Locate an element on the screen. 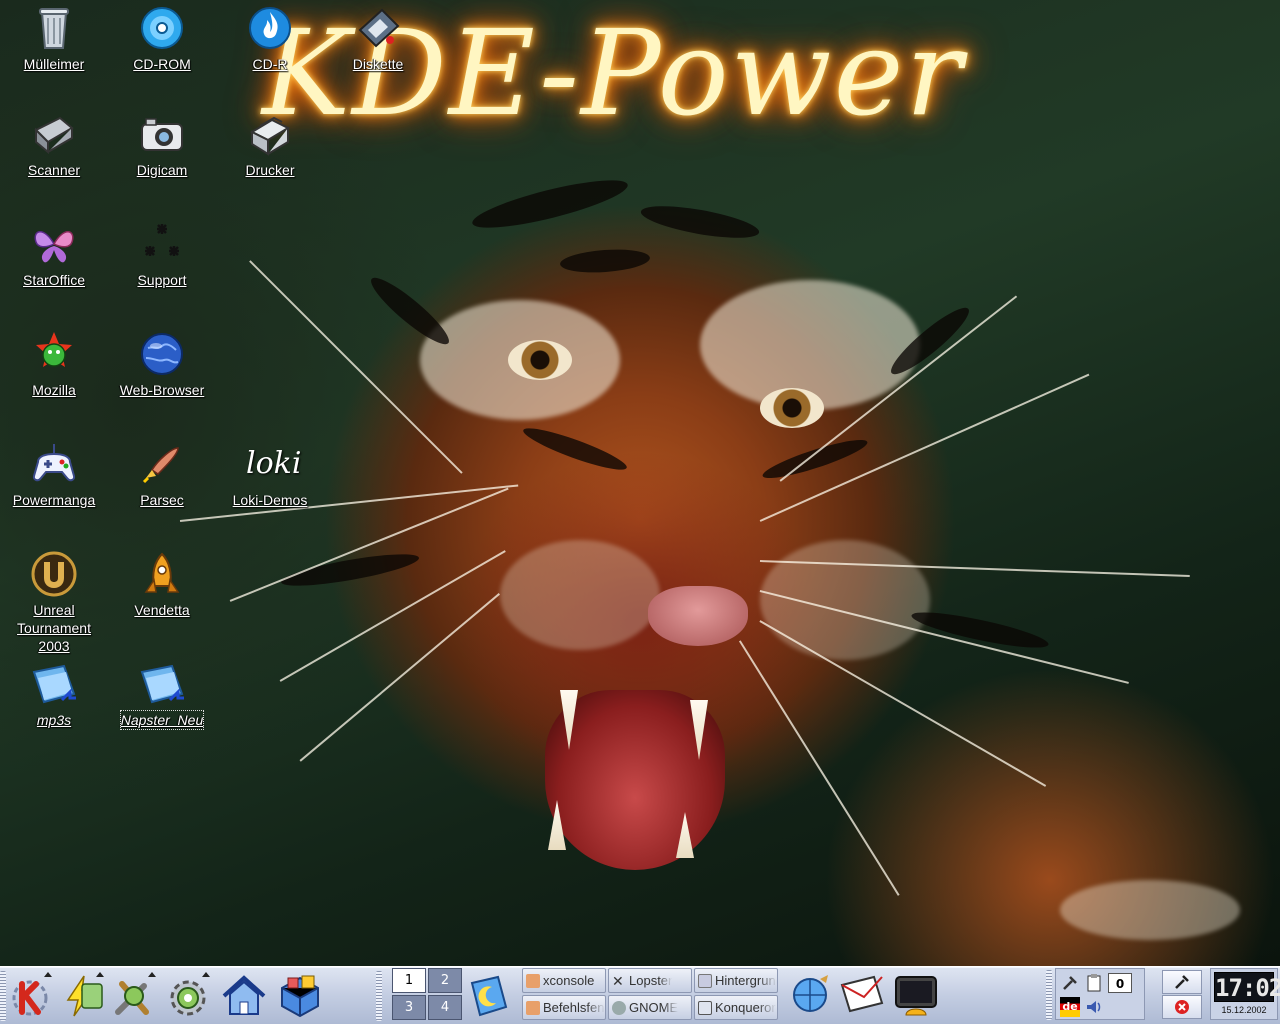 The image size is (1280, 1024). k-menu-button is located at coordinates (30, 996).